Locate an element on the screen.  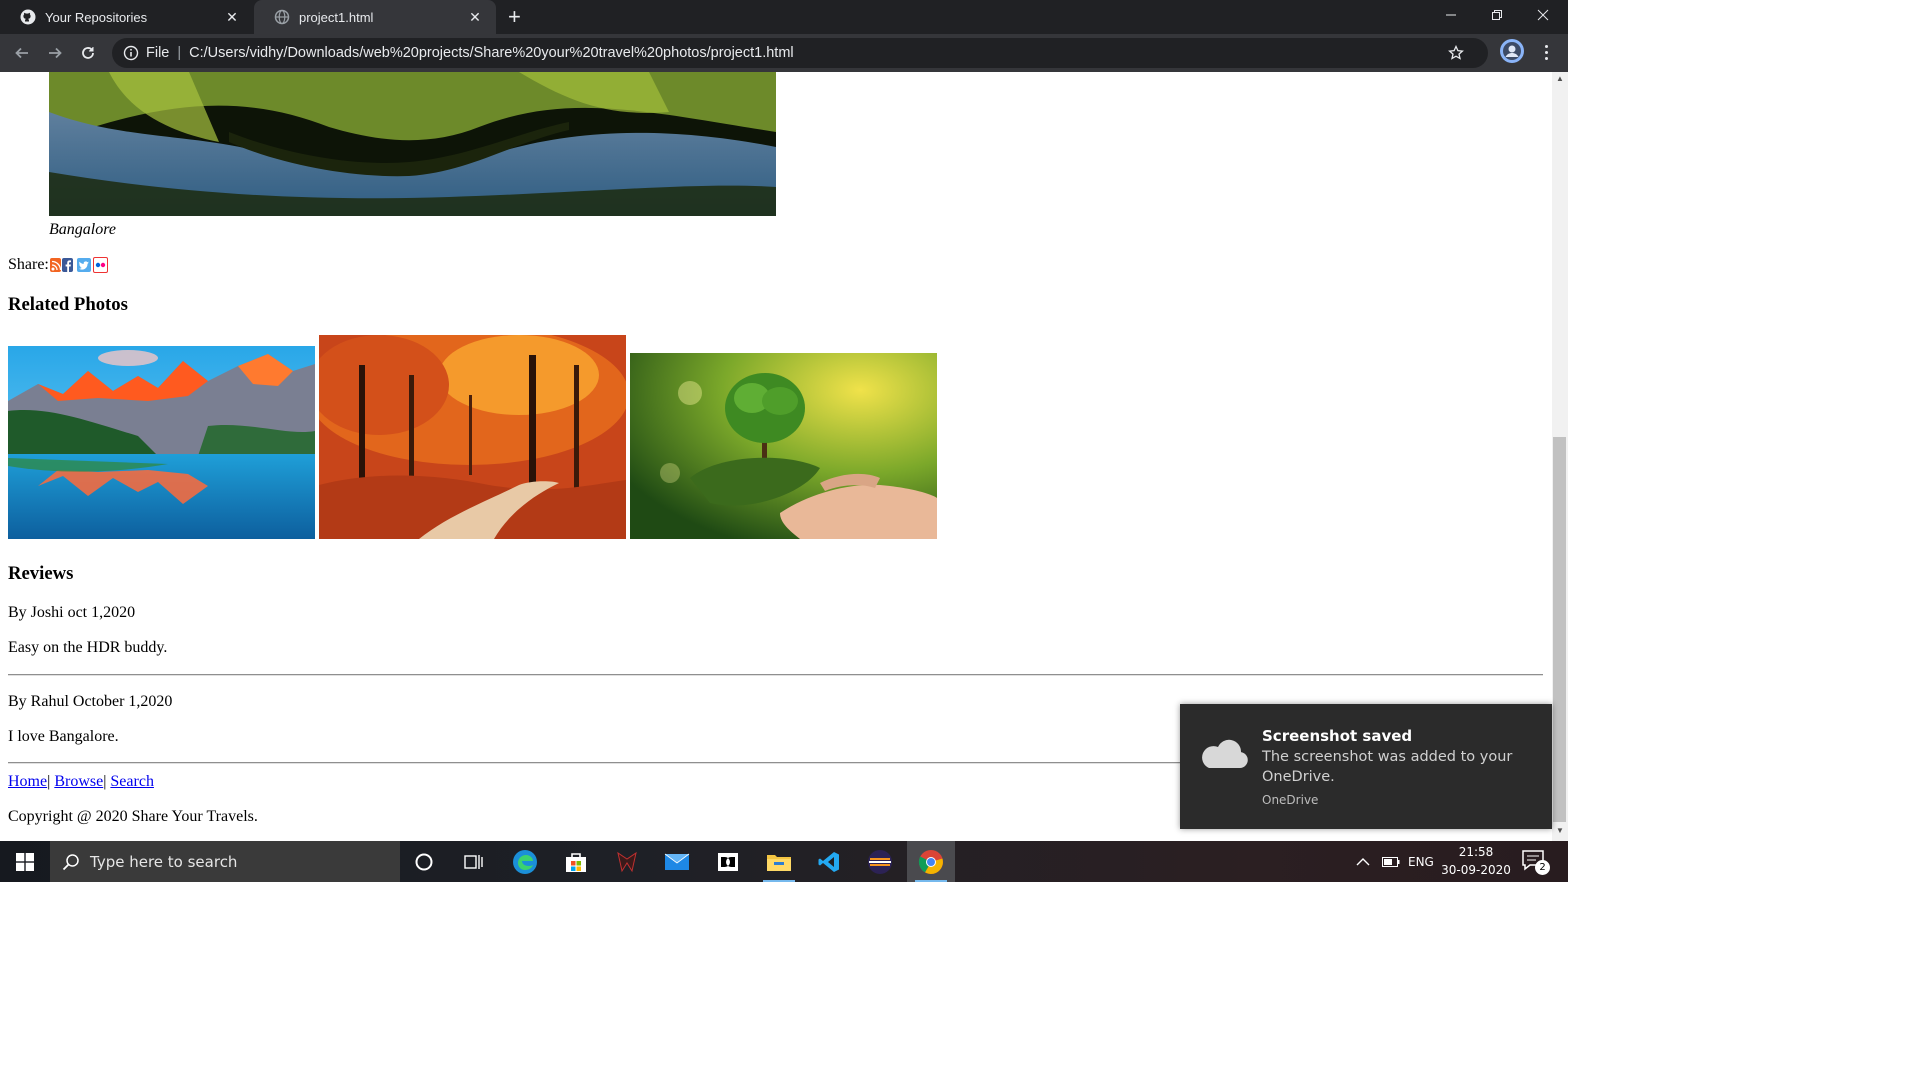
tree-in-hand-photo is located at coordinates (783, 446).